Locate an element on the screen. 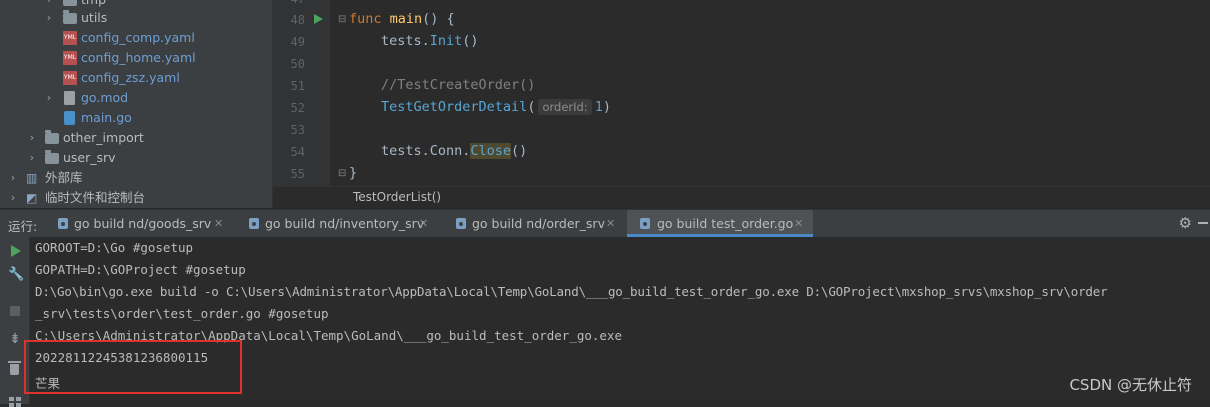  code-line-48: func main() { is located at coordinates (402, 19).